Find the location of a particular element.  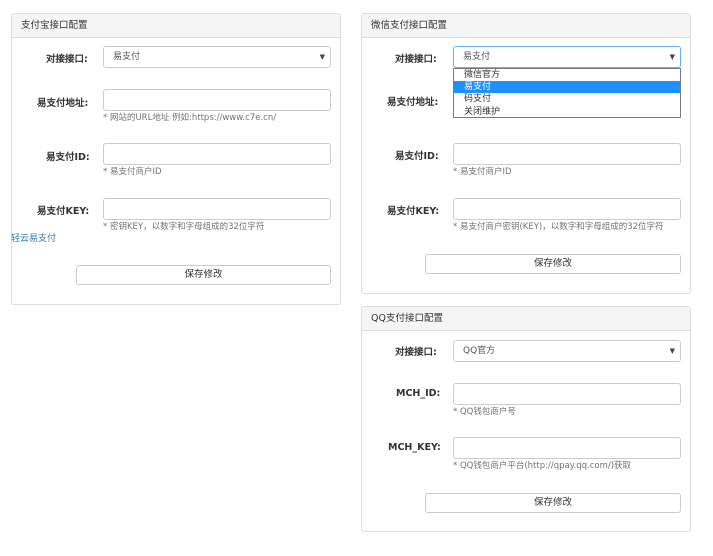

wechat-key-label: 易支付KEY: is located at coordinates (413, 211).